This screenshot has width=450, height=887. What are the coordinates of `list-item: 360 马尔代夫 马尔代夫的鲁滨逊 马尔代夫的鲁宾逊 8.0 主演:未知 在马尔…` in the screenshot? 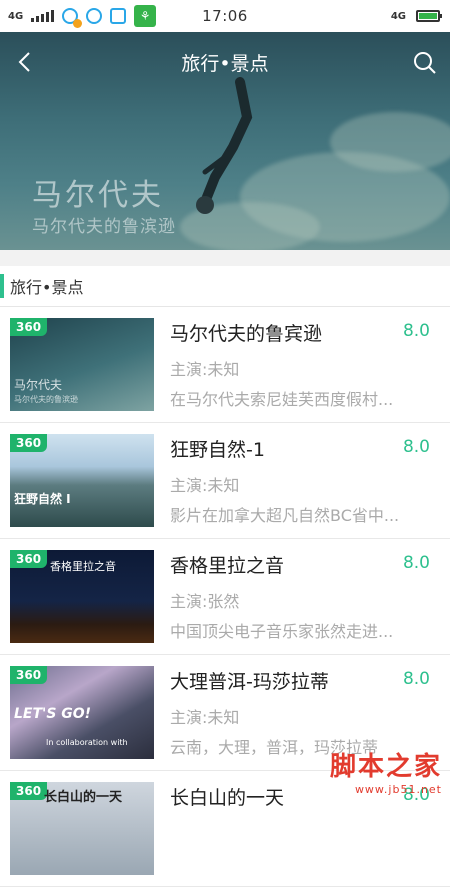 It's located at (225, 365).